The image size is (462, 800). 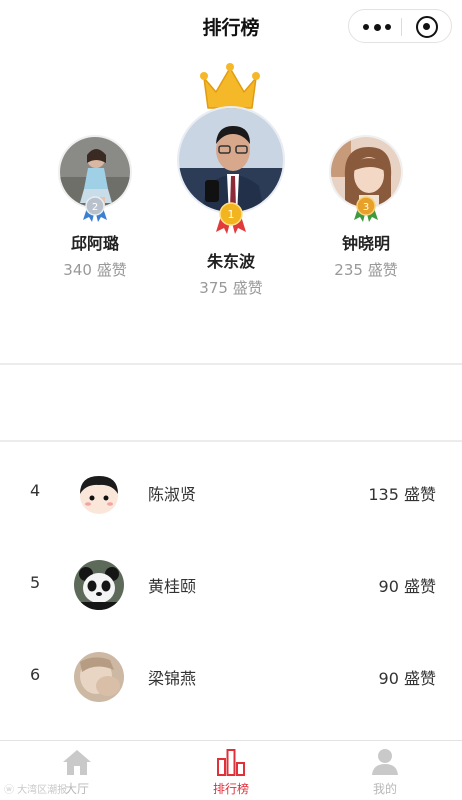 I want to click on tab-label: 我的, so click(x=384, y=789).